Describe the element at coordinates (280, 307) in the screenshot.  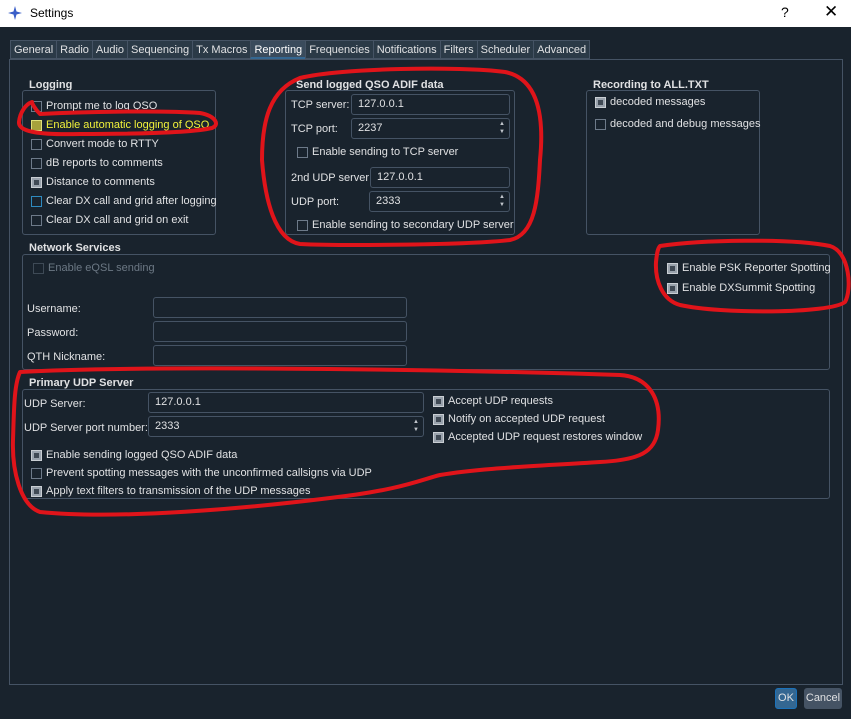
I see `username-input` at that location.